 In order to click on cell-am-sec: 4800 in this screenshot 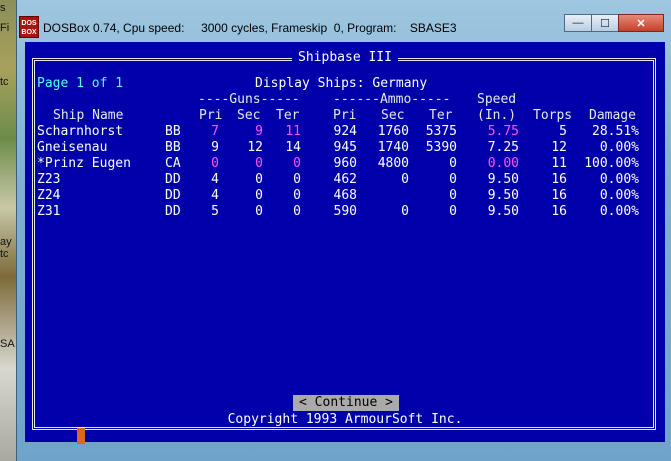, I will do `click(393, 163)`.